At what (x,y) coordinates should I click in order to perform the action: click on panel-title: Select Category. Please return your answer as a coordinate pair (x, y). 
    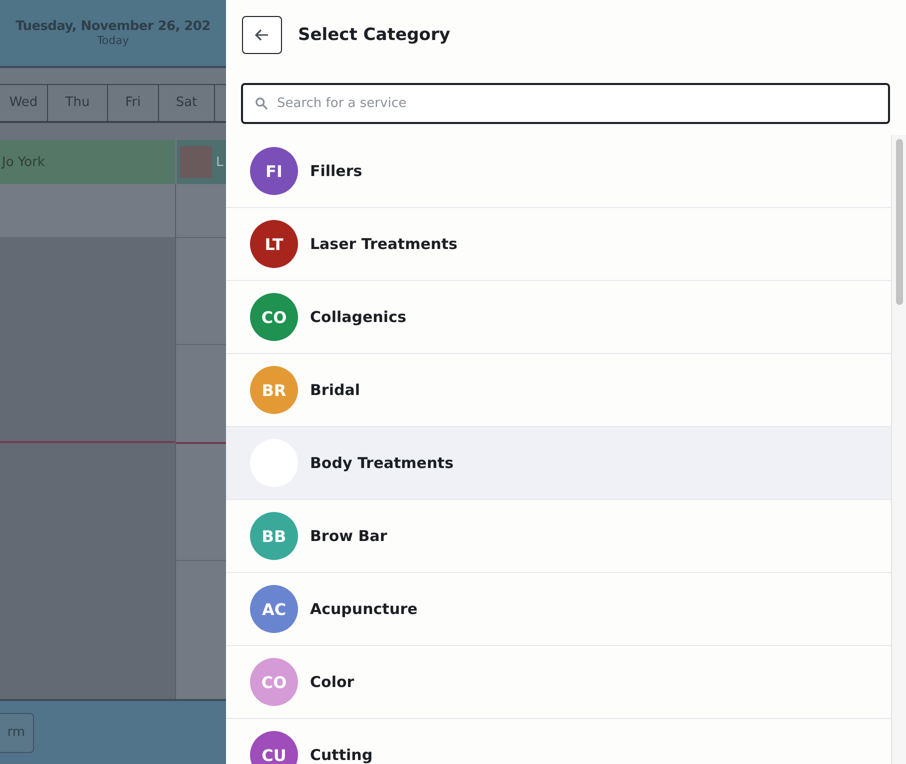
    Looking at the image, I should click on (374, 35).